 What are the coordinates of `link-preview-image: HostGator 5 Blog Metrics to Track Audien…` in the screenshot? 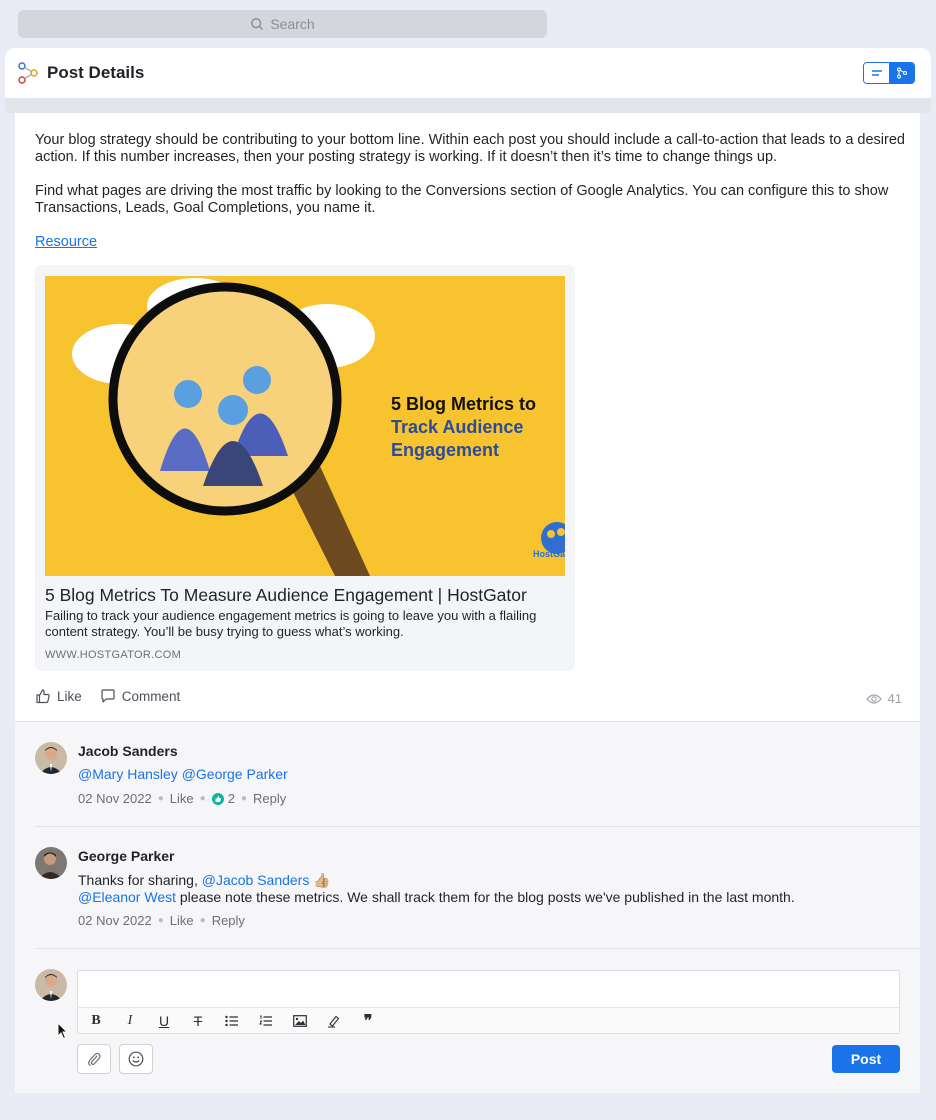 It's located at (305, 426).